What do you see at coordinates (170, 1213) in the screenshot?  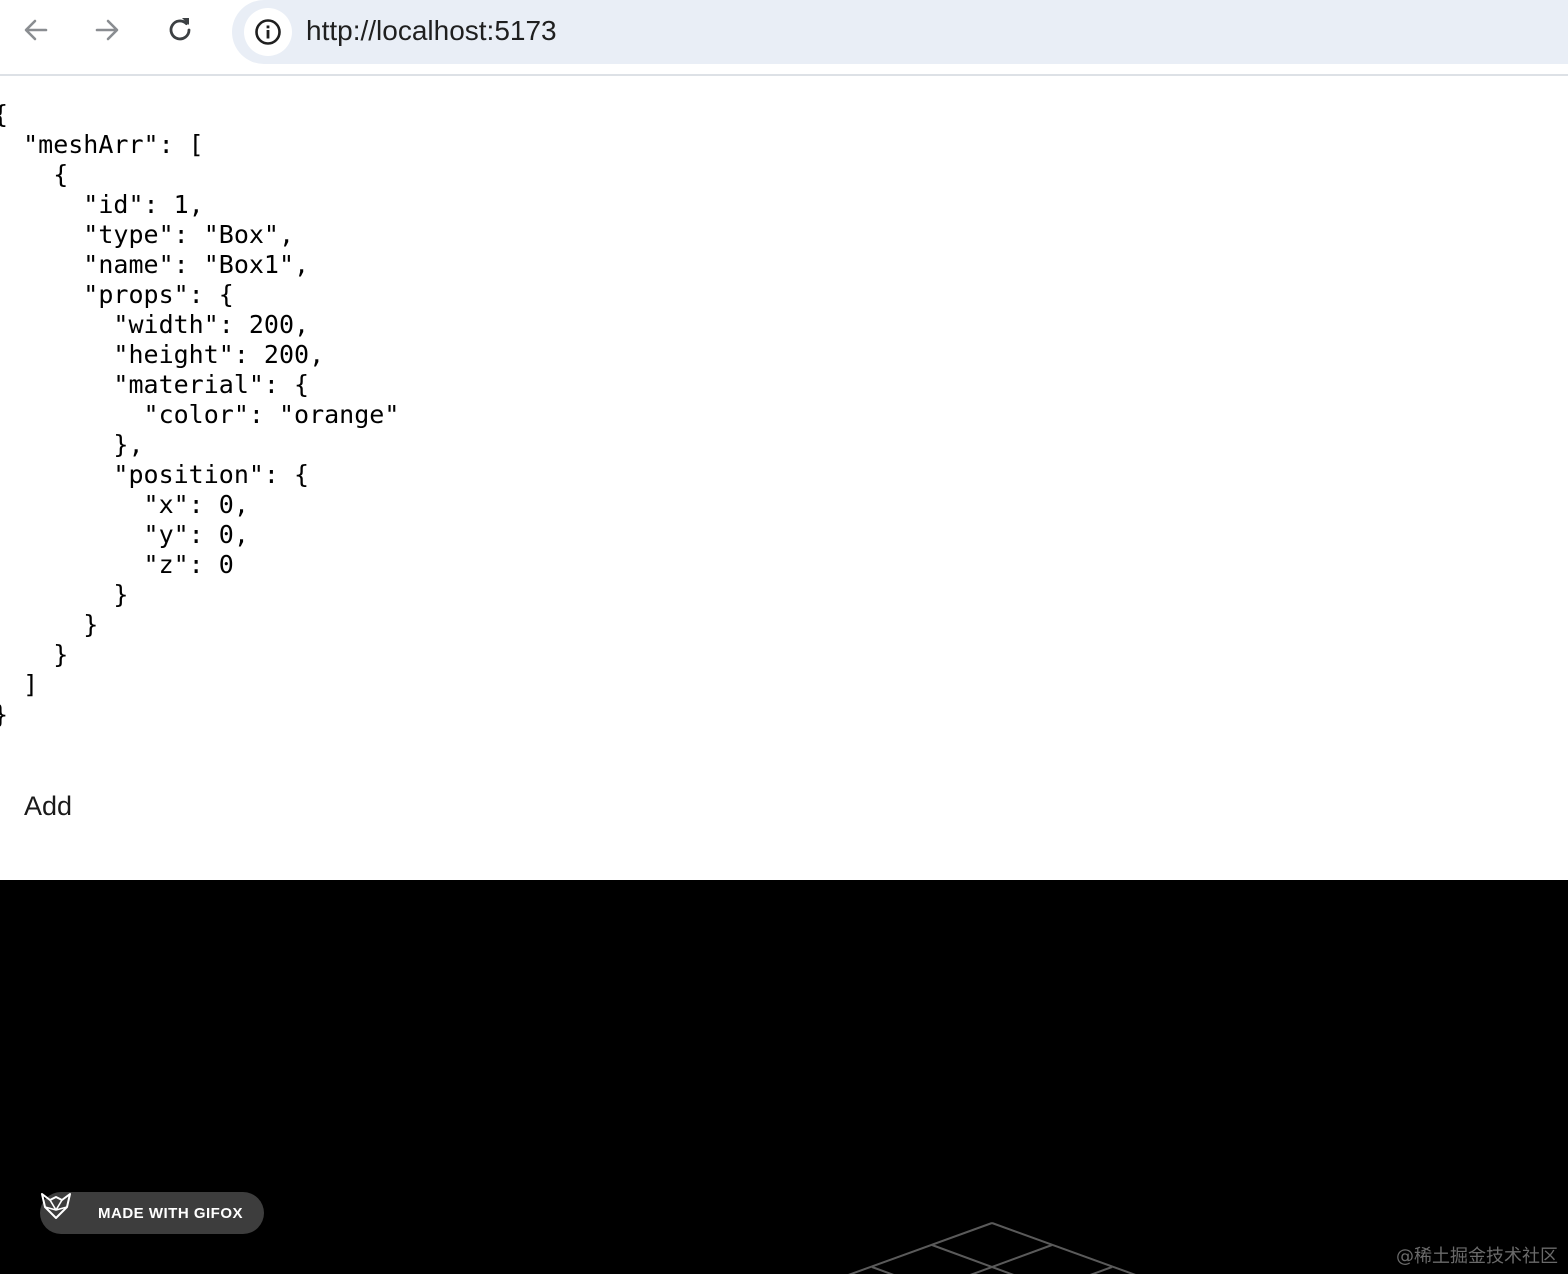 I see `gifox-label: MADE WITH GIFOX` at bounding box center [170, 1213].